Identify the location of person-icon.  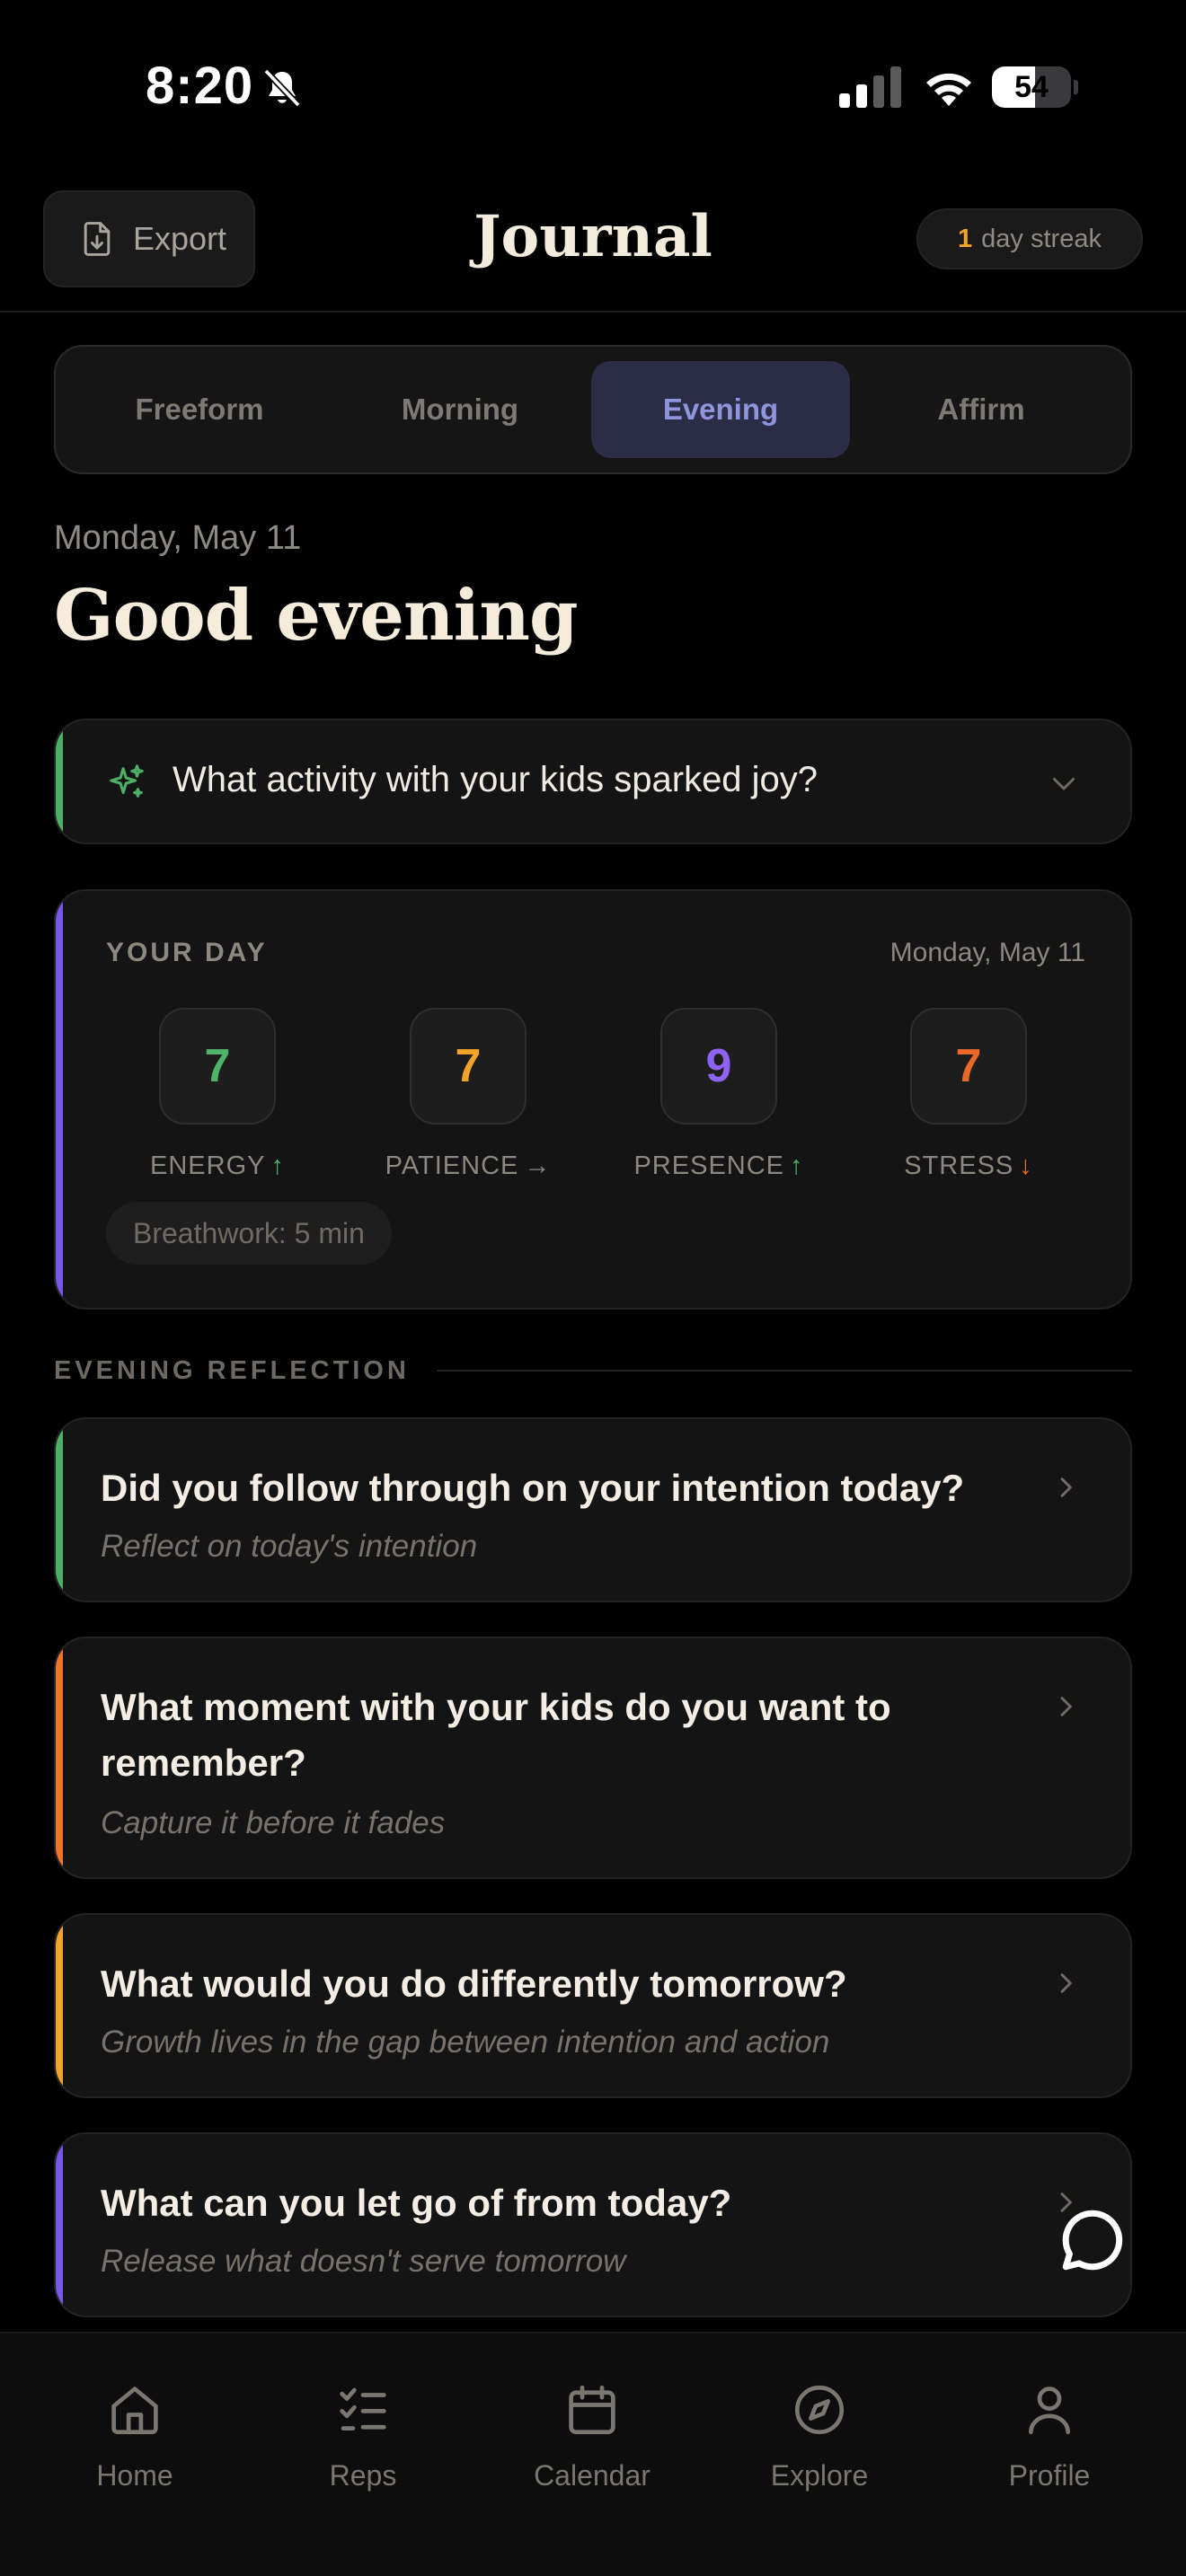
(1049, 2410).